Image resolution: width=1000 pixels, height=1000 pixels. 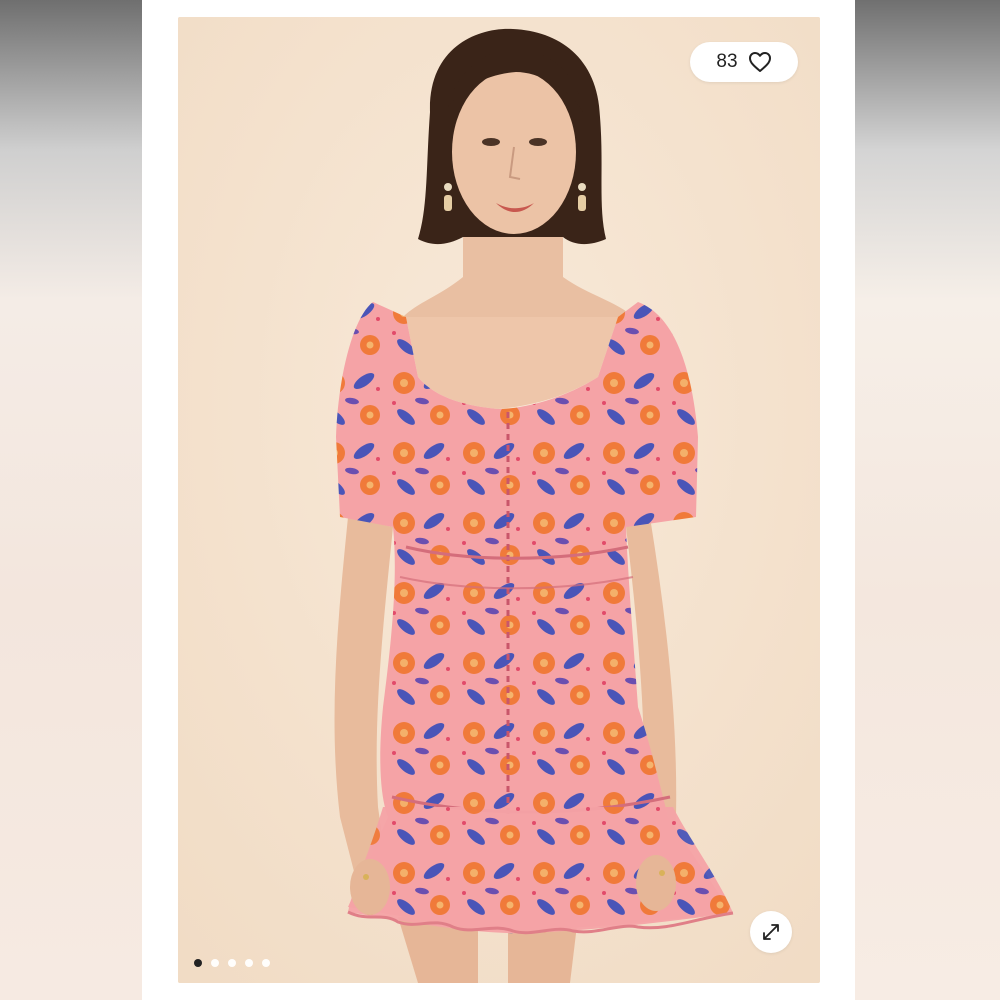 I want to click on like-button: 83, so click(x=744, y=62).